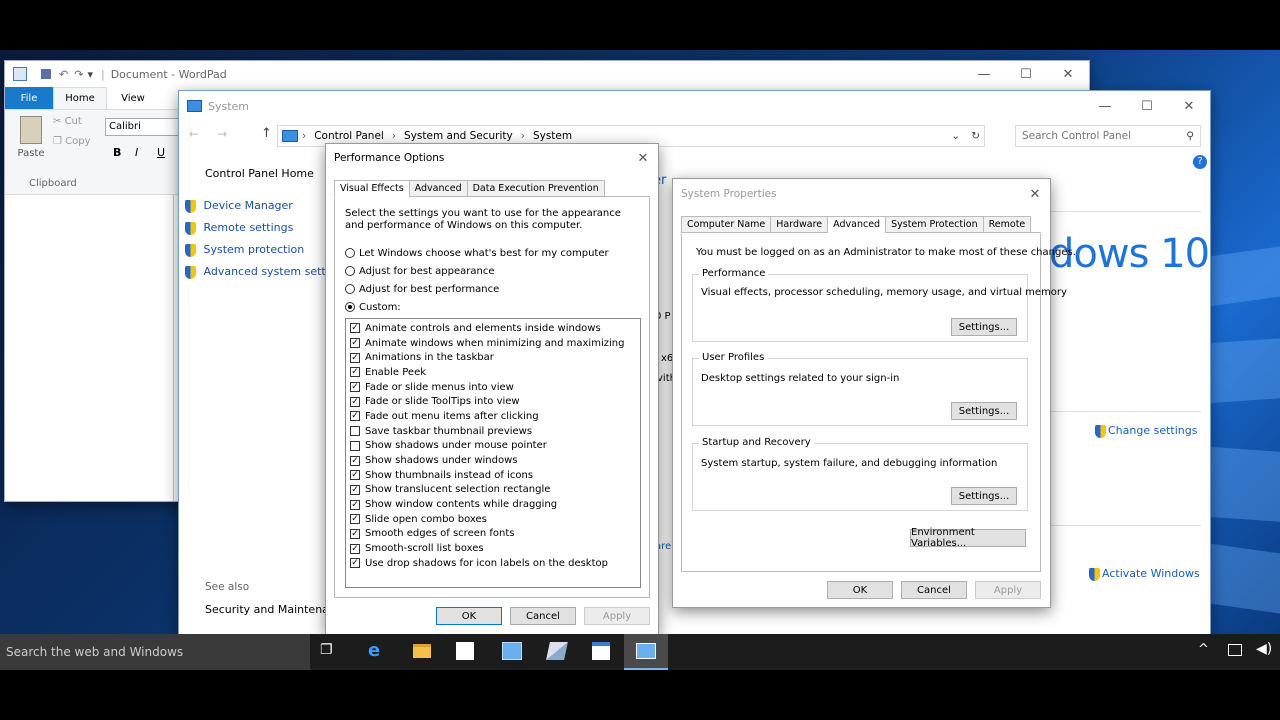 This screenshot has height=720, width=1280. Describe the element at coordinates (643, 158) in the screenshot. I see `perf-close-button: ✕` at that location.